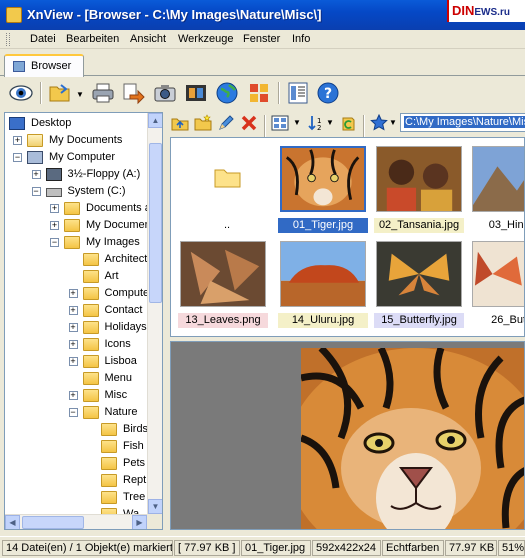  I want to click on app-icon, so click(14, 15).